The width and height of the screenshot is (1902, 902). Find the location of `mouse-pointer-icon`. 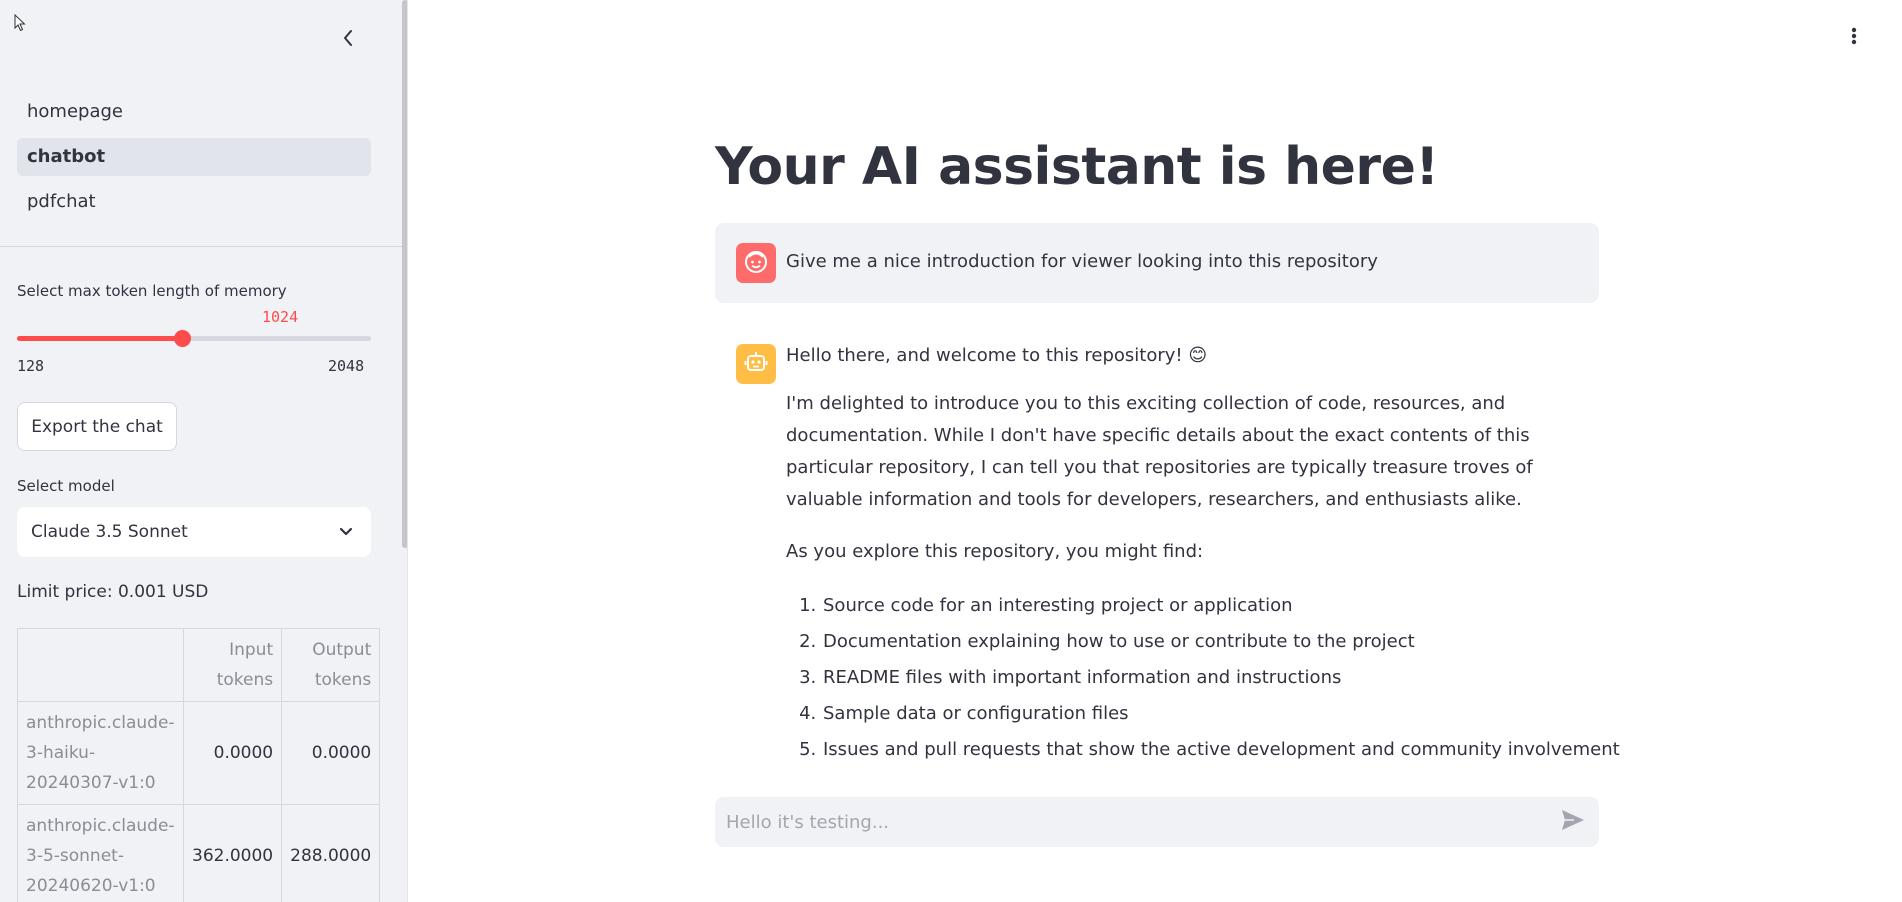

mouse-pointer-icon is located at coordinates (20, 24).